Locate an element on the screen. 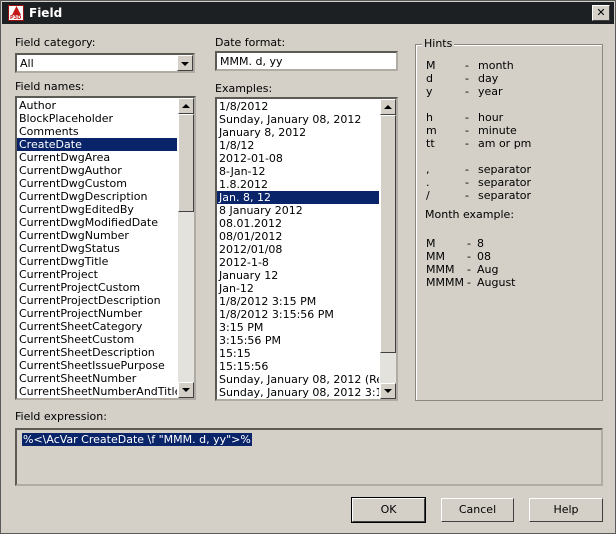 Image resolution: width=616 pixels, height=534 pixels. month-example-desc: 08 is located at coordinates (484, 256).